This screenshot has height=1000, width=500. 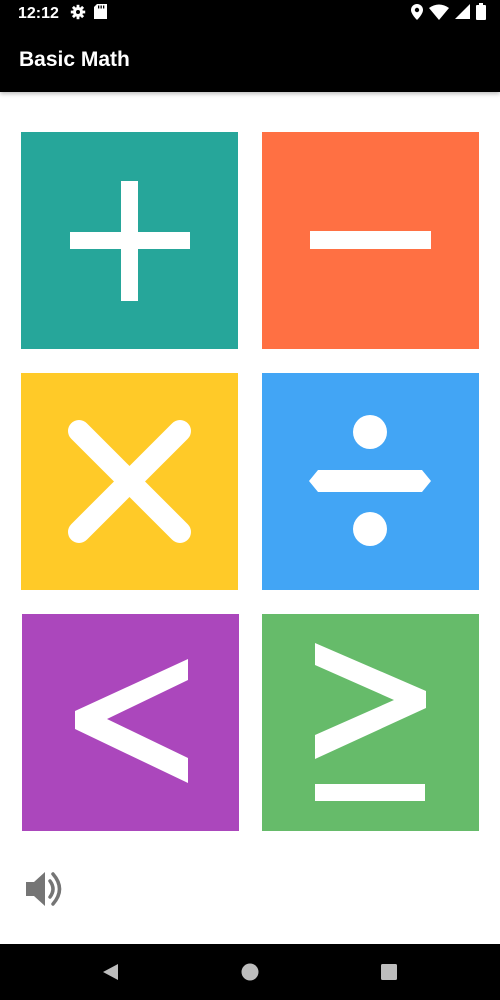 I want to click on home-button, so click(x=250, y=972).